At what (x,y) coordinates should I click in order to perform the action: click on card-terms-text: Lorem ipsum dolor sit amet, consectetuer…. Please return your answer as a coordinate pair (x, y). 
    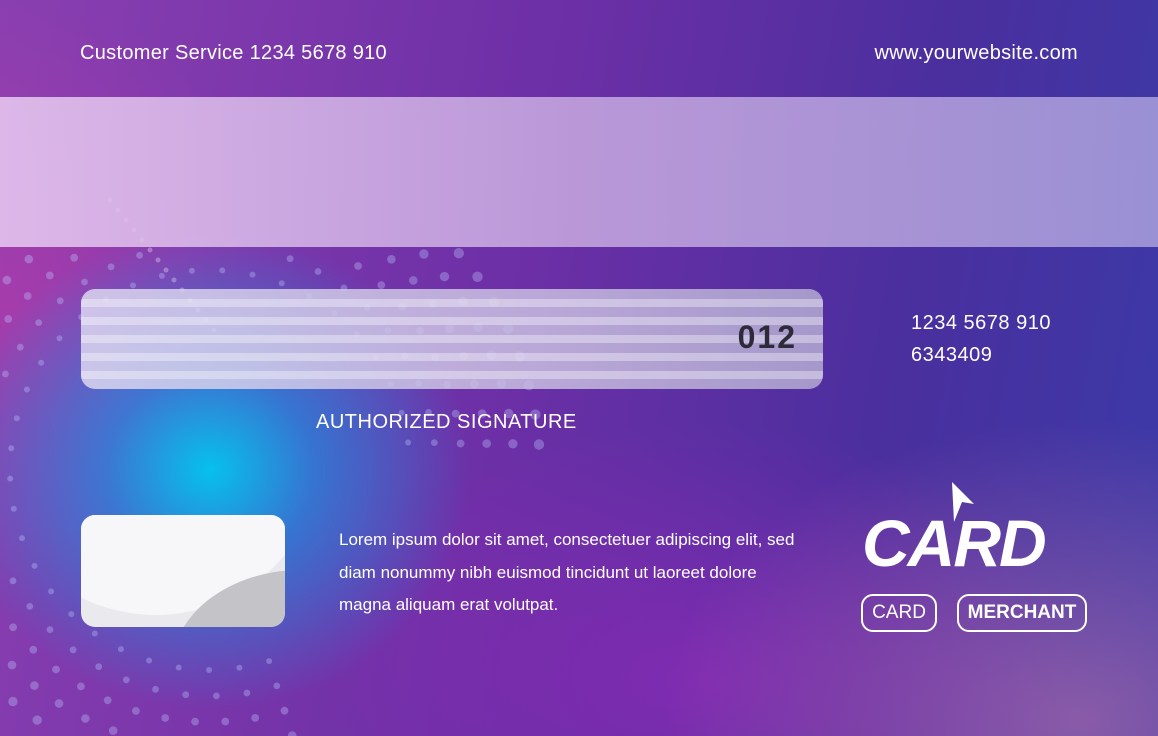
    Looking at the image, I should click on (567, 572).